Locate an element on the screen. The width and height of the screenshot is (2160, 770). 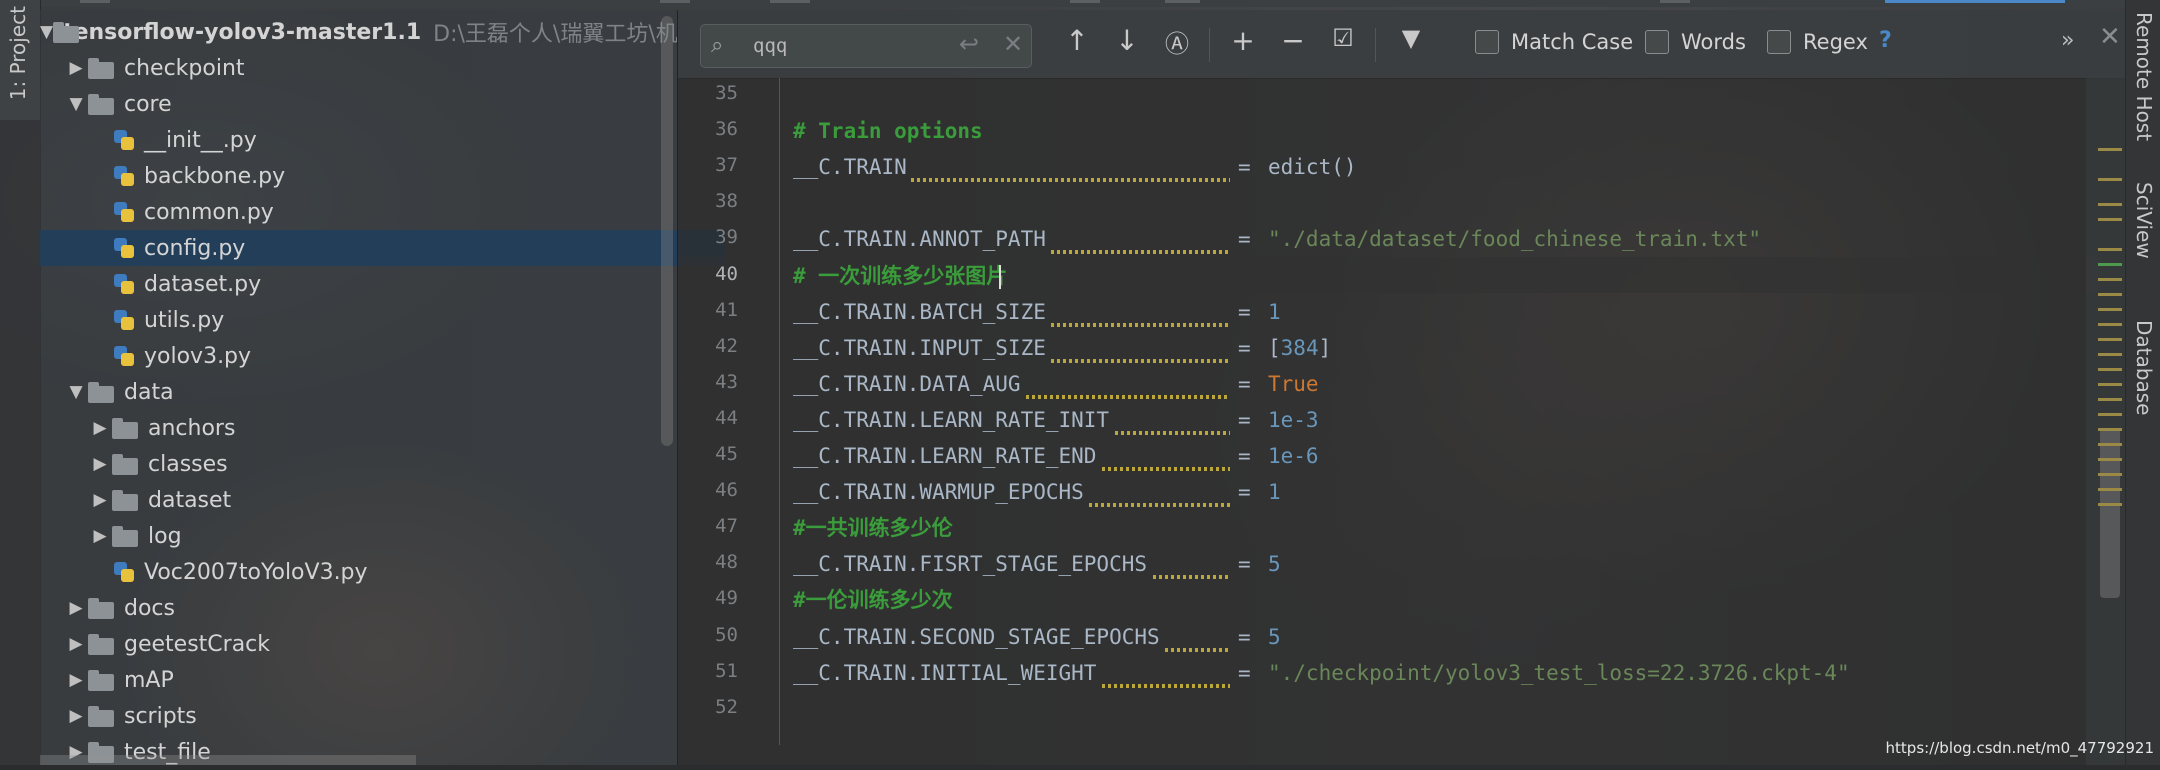
line-number: 43 is located at coordinates (726, 381).